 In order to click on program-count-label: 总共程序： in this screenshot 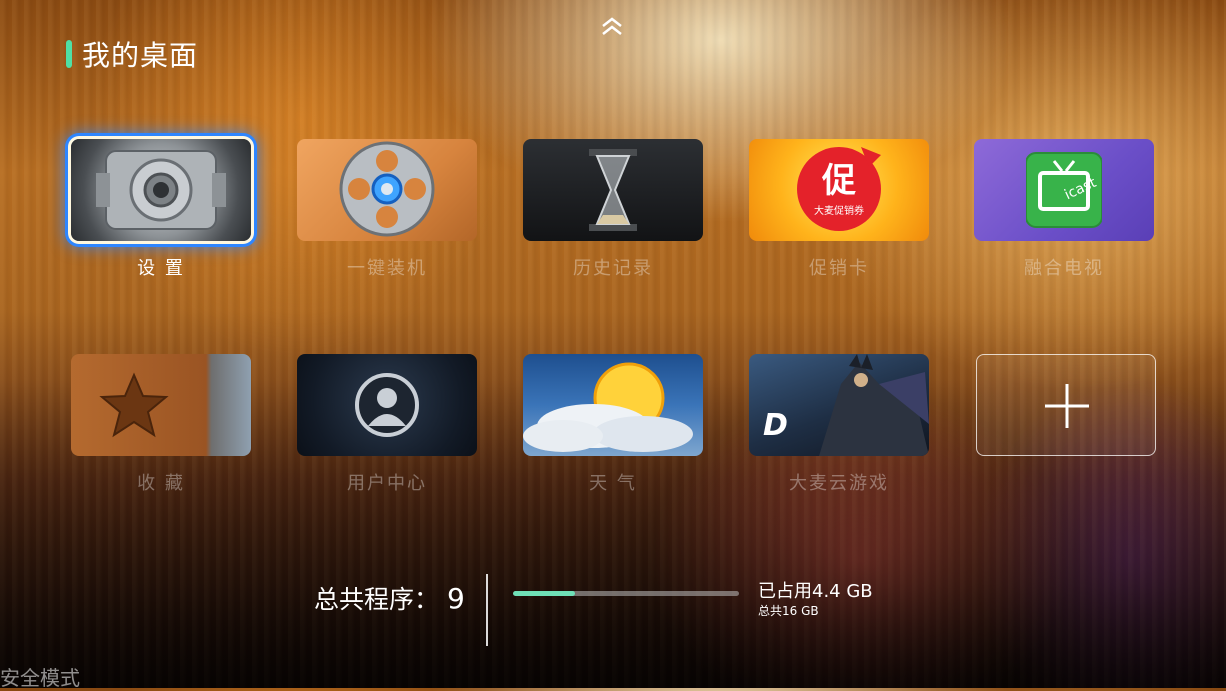, I will do `click(377, 599)`.